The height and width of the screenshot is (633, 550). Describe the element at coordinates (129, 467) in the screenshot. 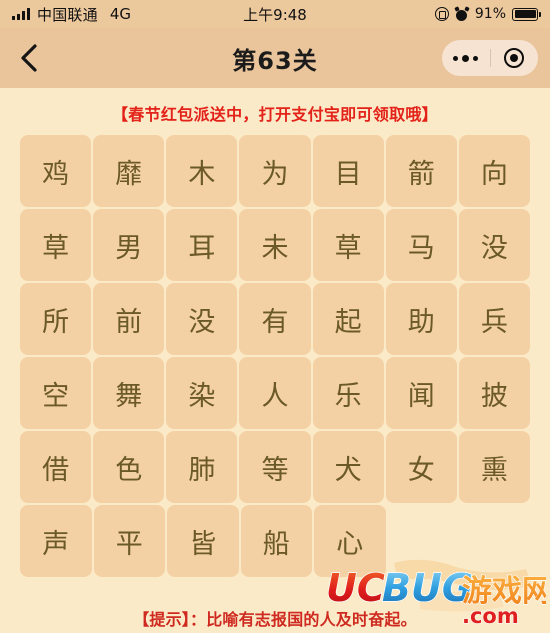

I see `character-tile: 色` at that location.